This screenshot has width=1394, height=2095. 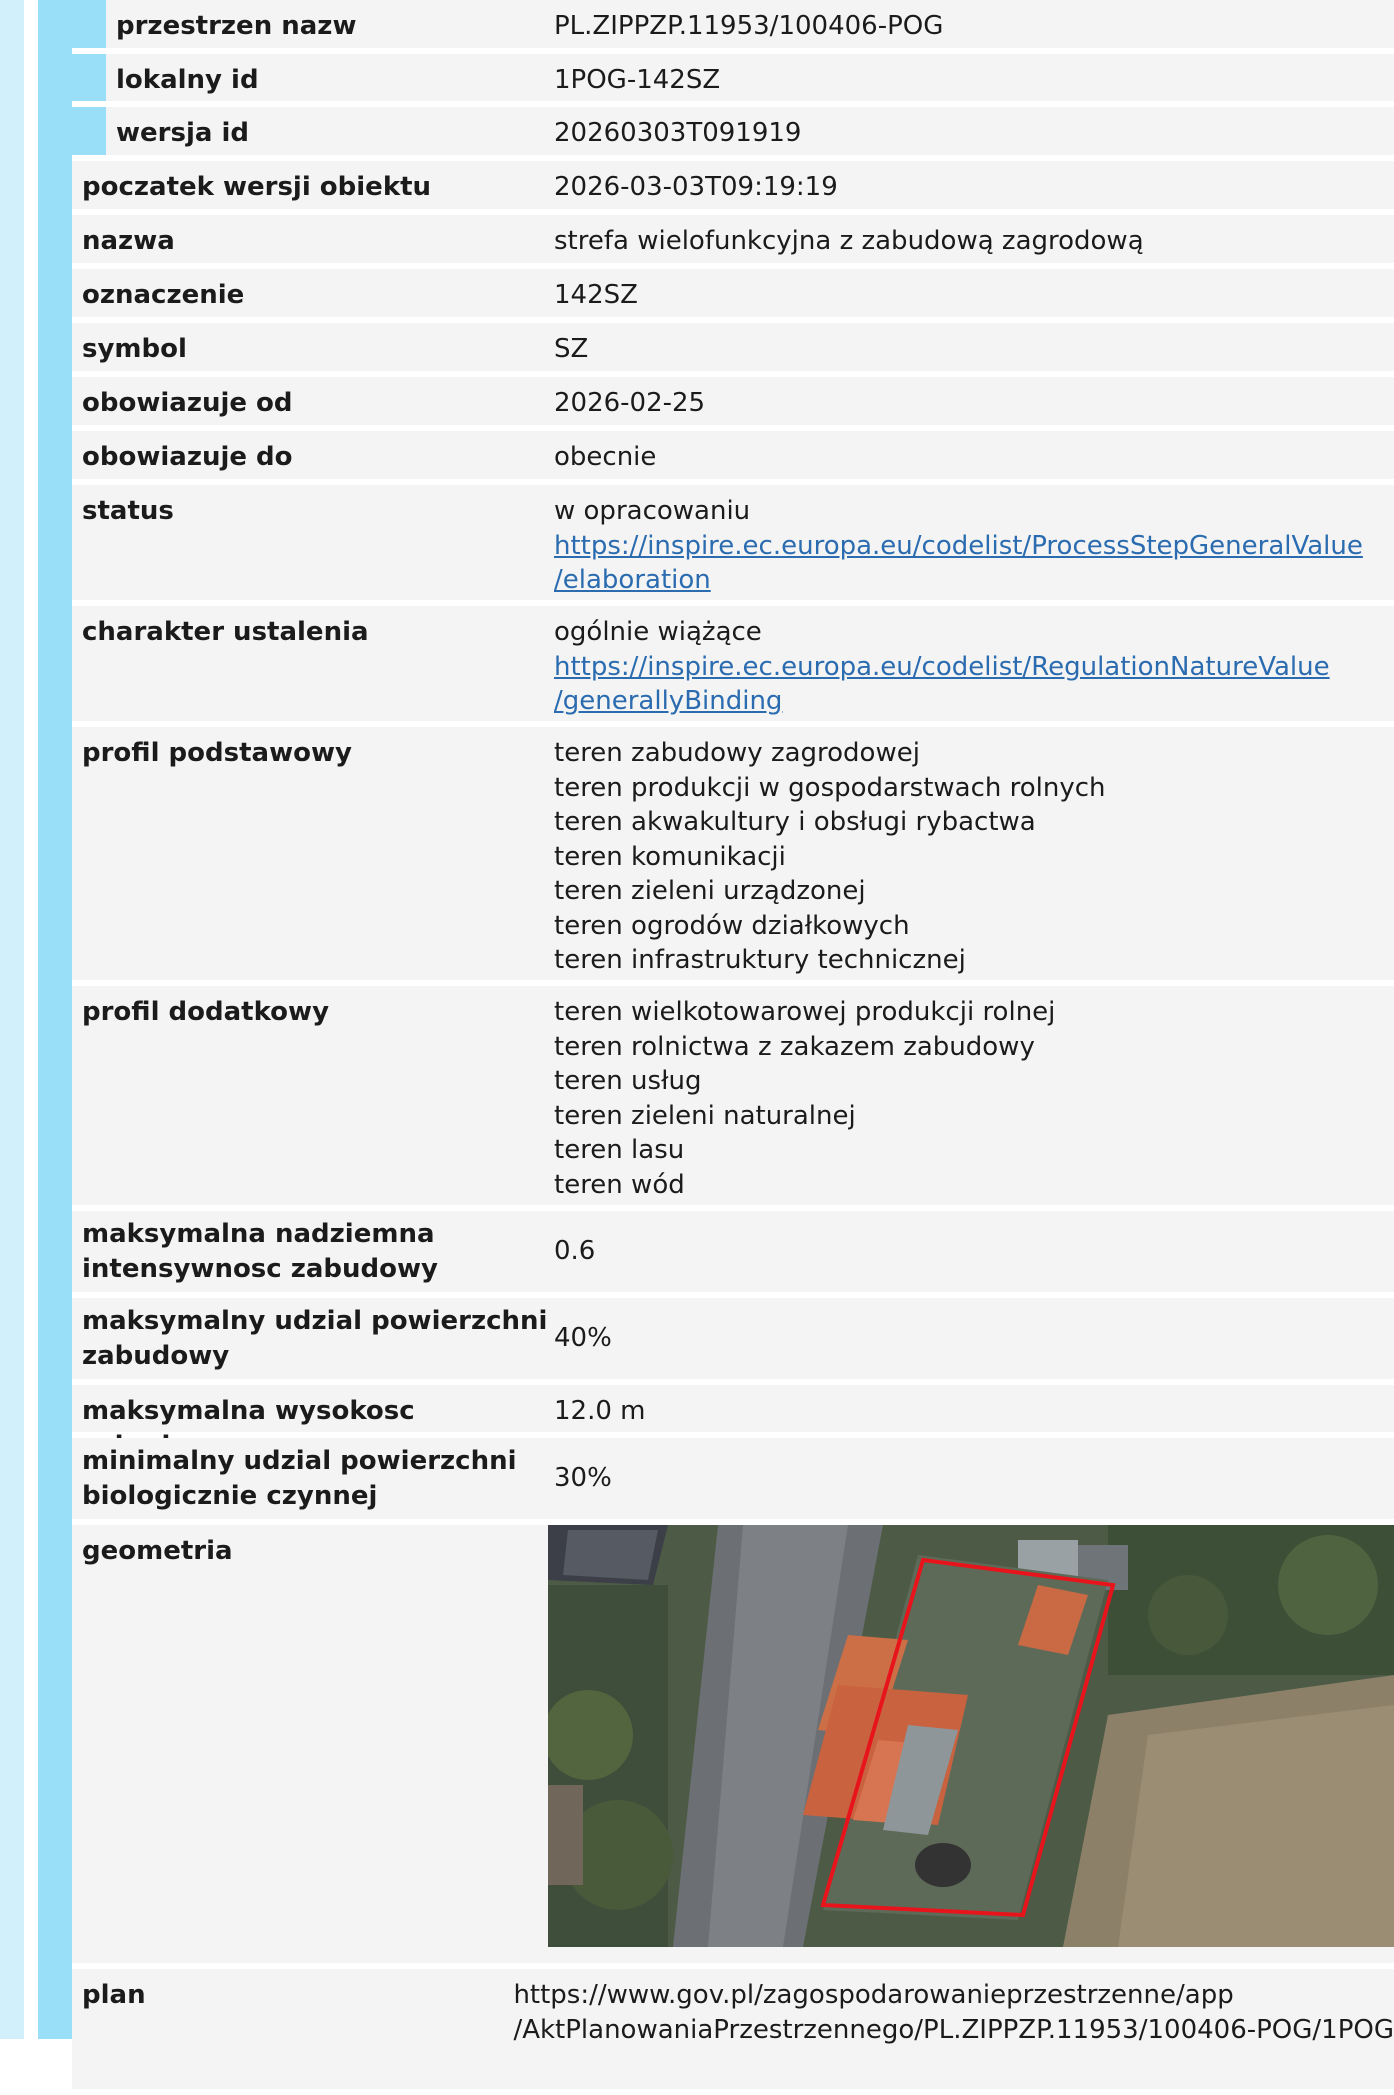 I want to click on attribute-value: 40%, so click(x=583, y=1338).